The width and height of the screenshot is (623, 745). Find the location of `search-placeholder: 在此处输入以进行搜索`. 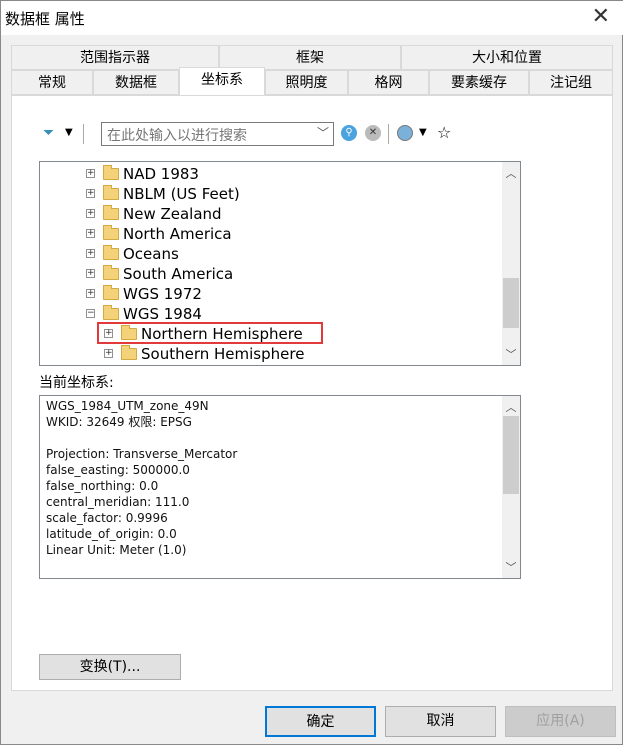

search-placeholder: 在此处输入以进行搜索 is located at coordinates (177, 136).